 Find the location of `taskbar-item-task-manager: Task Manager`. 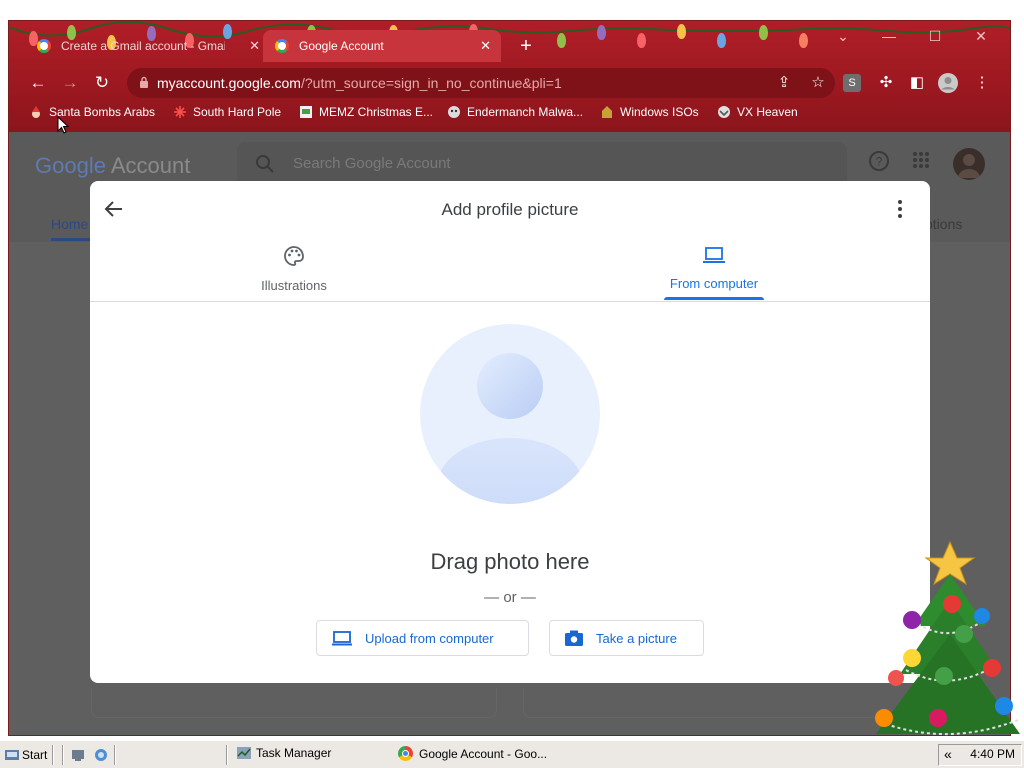

taskbar-item-task-manager: Task Manager is located at coordinates (283, 753).